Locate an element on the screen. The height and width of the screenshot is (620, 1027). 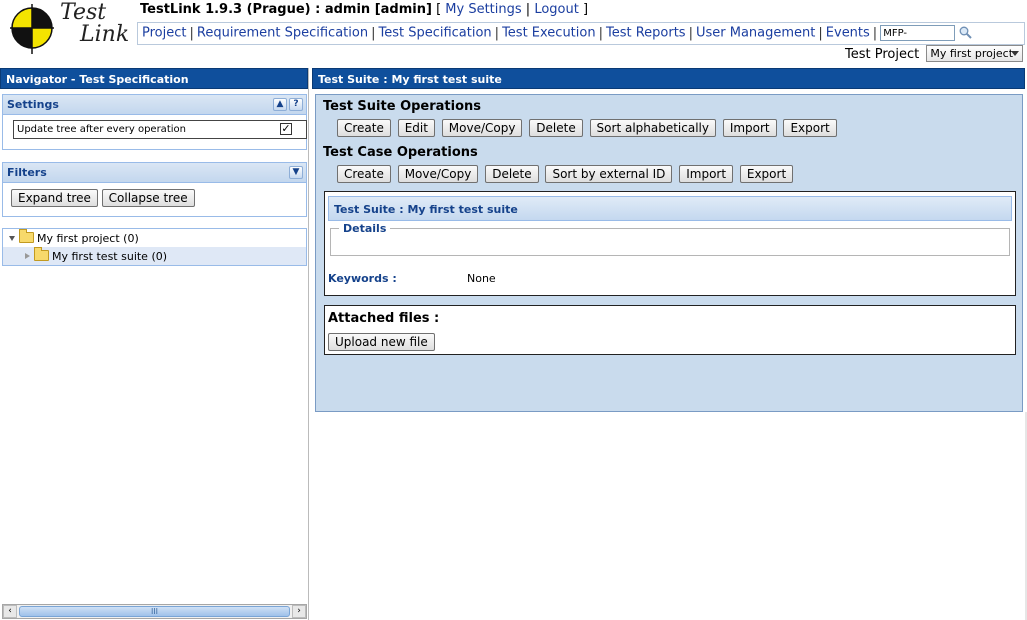
test-project-selector: Test Project My first project is located at coordinates (934, 53).